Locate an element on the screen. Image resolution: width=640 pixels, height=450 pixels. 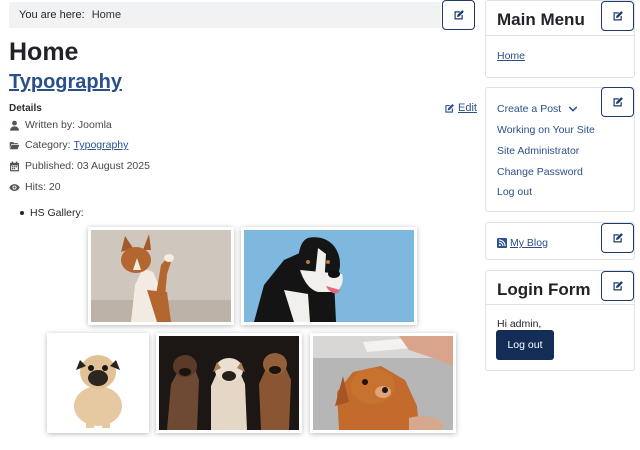
meta-hits: Hits: 20 is located at coordinates (35, 187).